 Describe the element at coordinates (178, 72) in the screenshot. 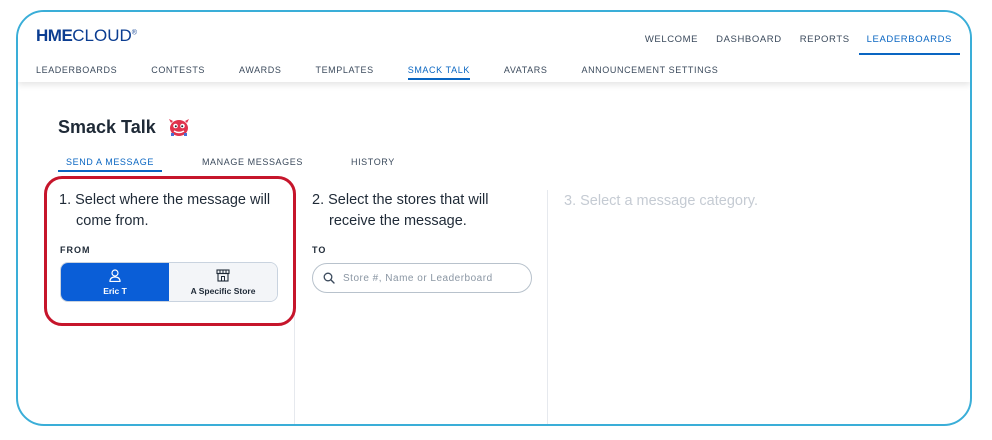

I see `subnav-contests: CONTESTS` at that location.